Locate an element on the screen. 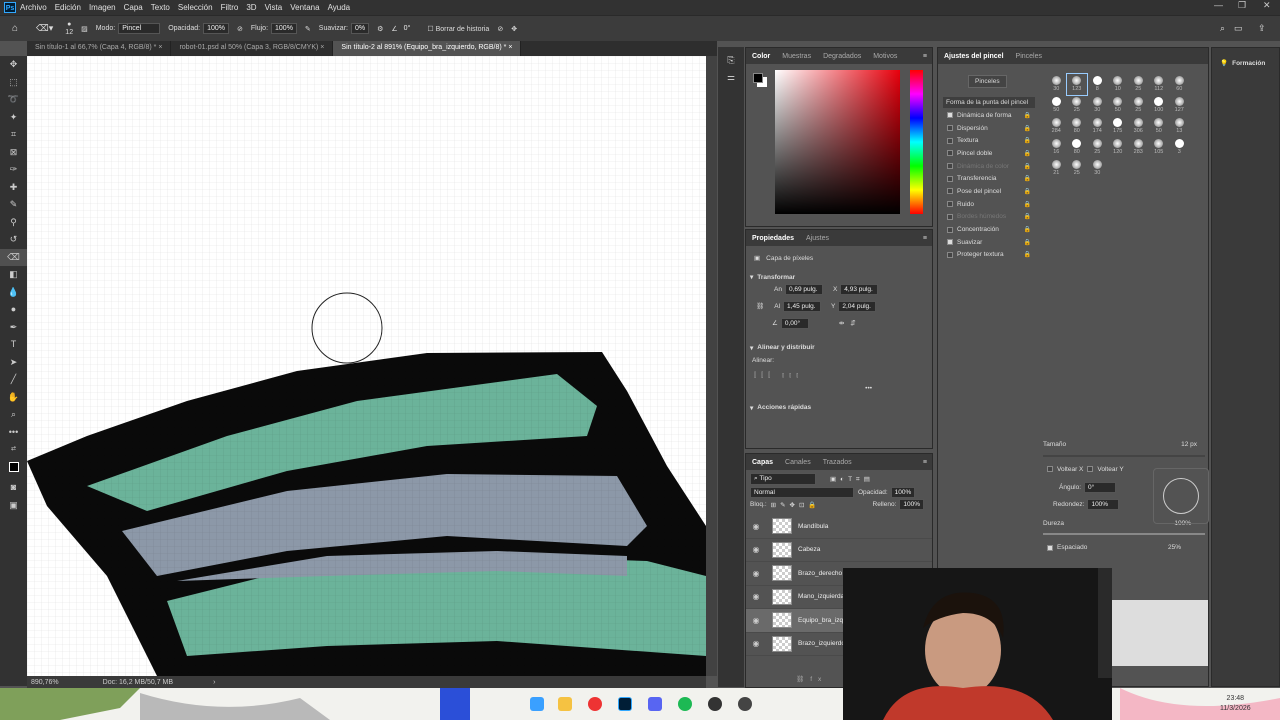 The height and width of the screenshot is (720, 1280). marquee-tool-icon: ⬚ is located at coordinates (13, 83).